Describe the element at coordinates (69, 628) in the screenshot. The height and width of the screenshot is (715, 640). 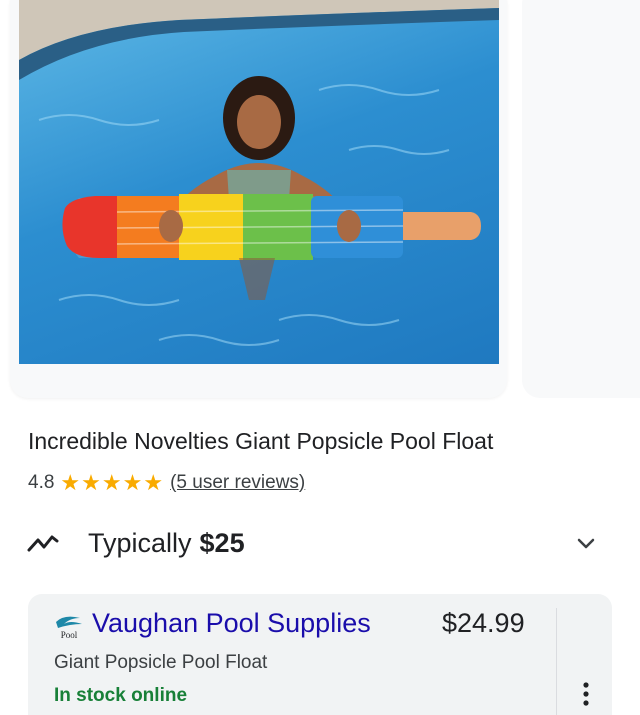
I see `seller-logo: Pool` at that location.